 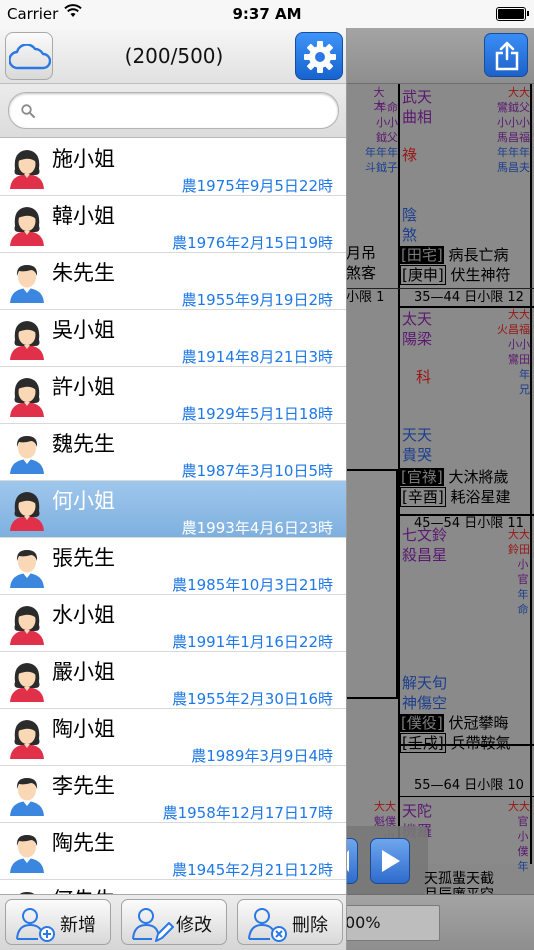 I want to click on person-row: 韓小姐農1976年2月15日19時, so click(x=173, y=224).